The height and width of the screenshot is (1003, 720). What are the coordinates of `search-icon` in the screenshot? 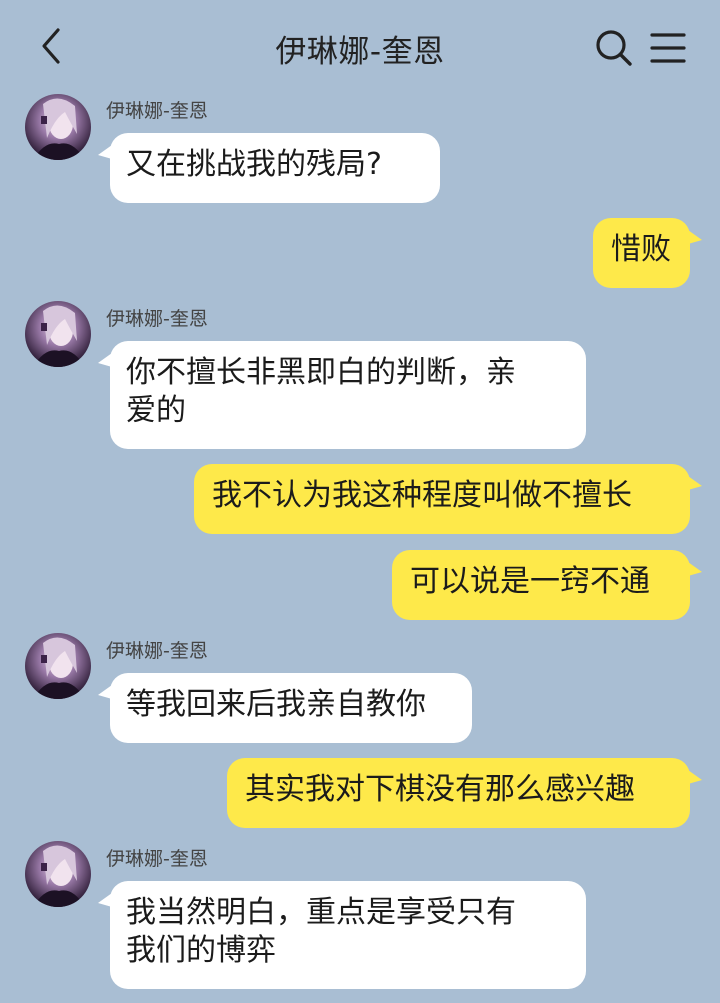 It's located at (614, 48).